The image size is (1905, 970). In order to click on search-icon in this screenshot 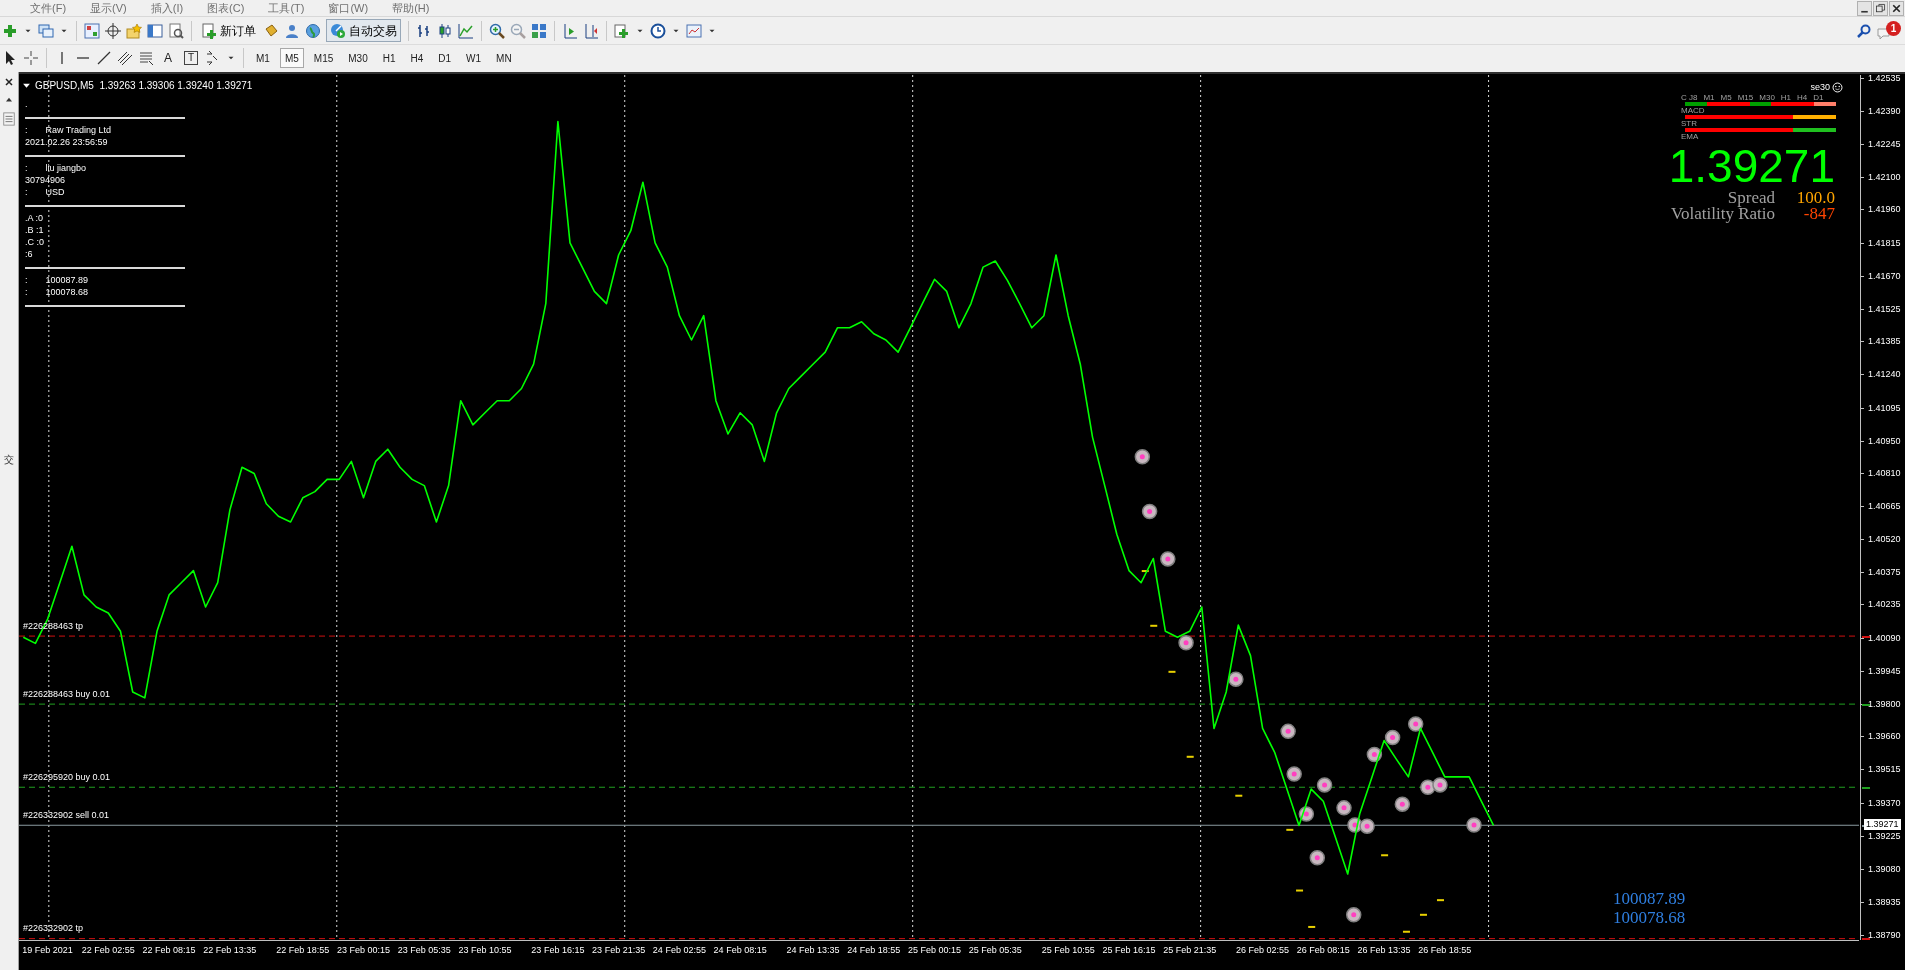, I will do `click(1864, 30)`.